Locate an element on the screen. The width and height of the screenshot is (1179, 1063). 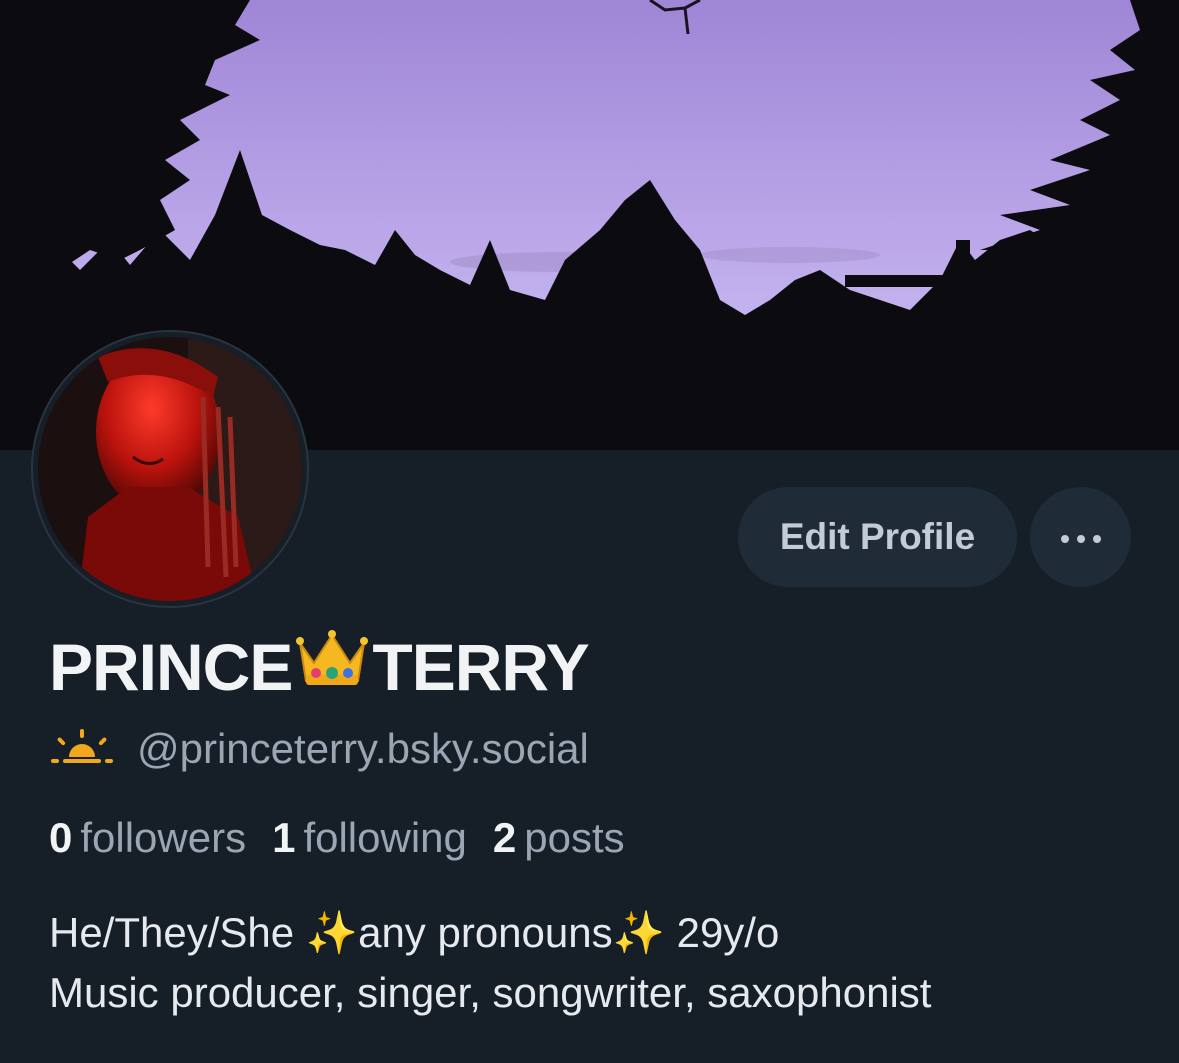
profile-handle: @princeterry.bsky.social is located at coordinates (363, 749).